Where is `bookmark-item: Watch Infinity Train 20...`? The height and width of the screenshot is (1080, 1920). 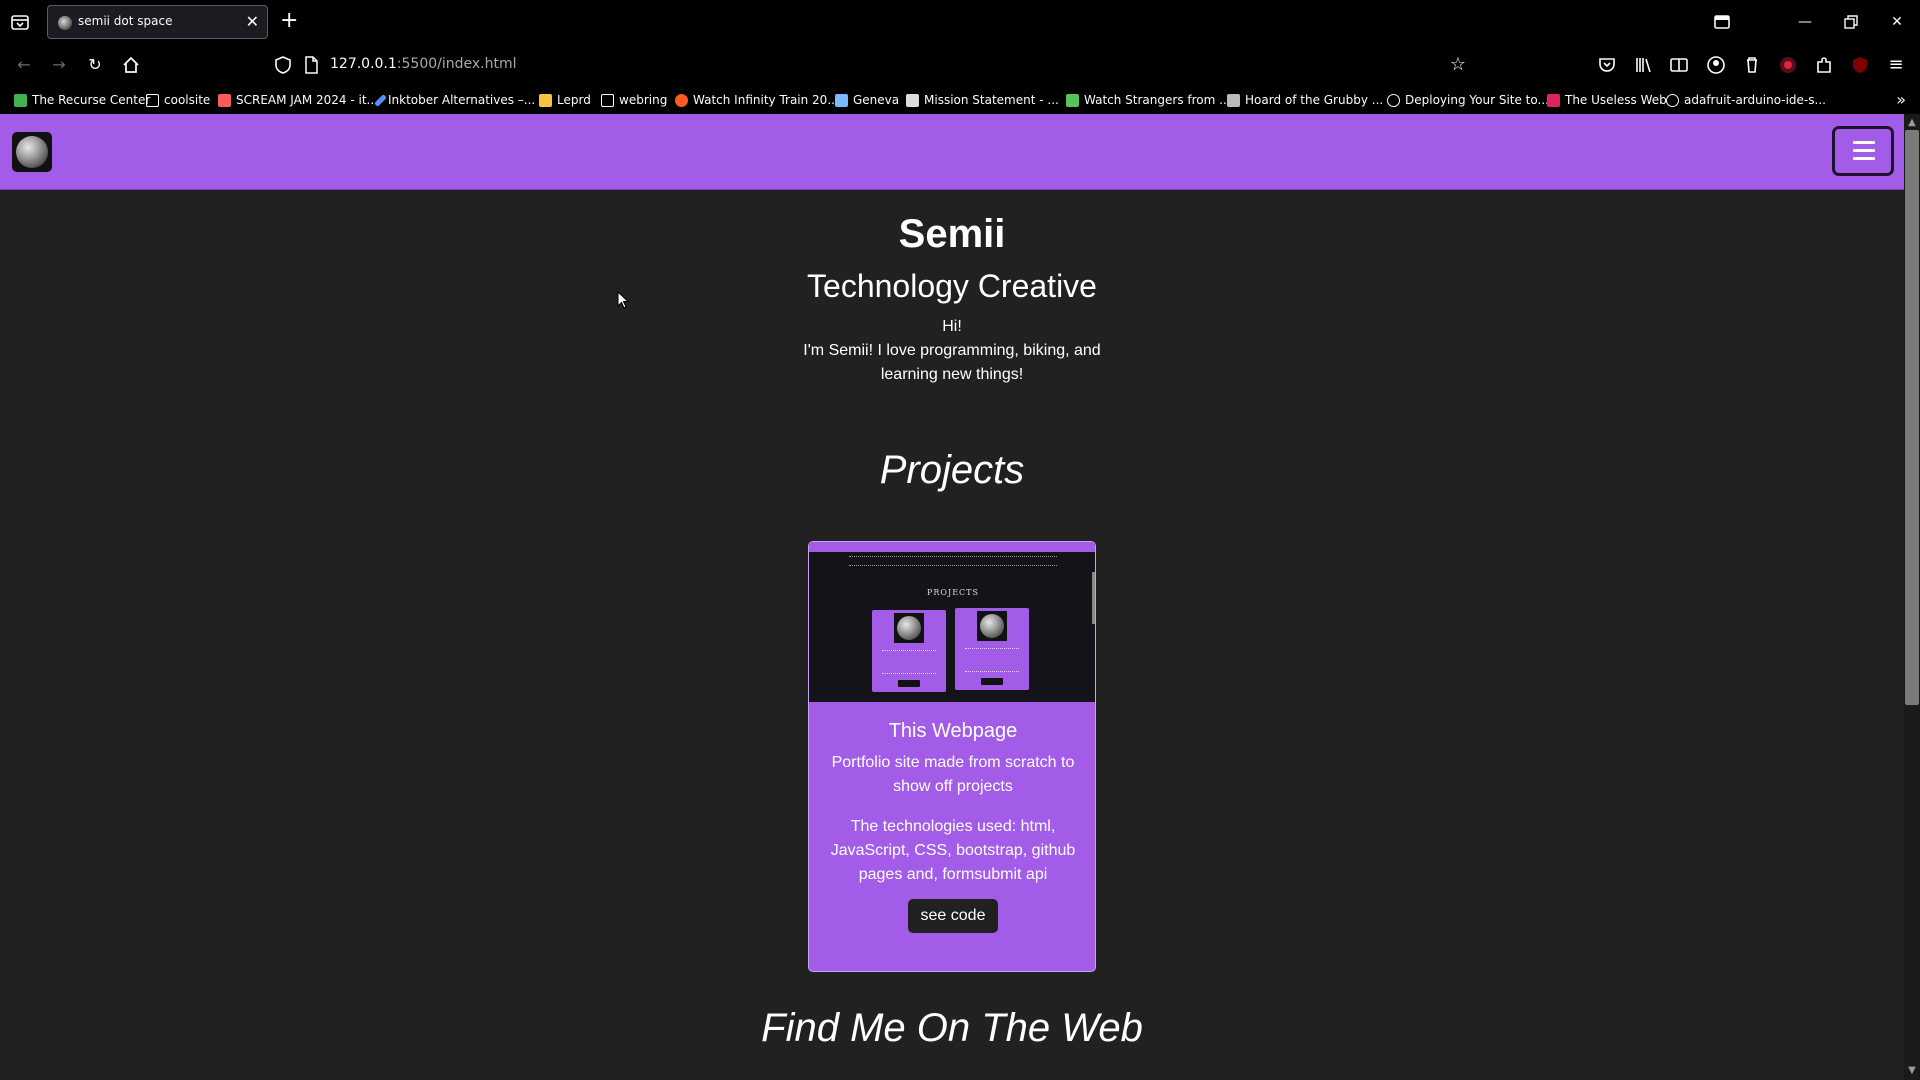 bookmark-item: Watch Infinity Train 20... is located at coordinates (757, 100).